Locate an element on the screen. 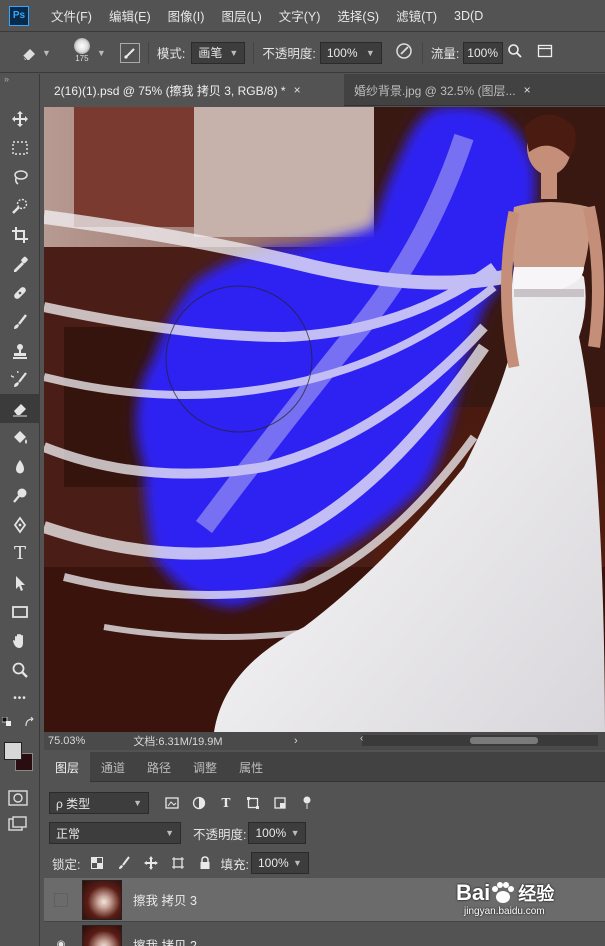 This screenshot has height=946, width=605. search-button is located at coordinates (515, 52).